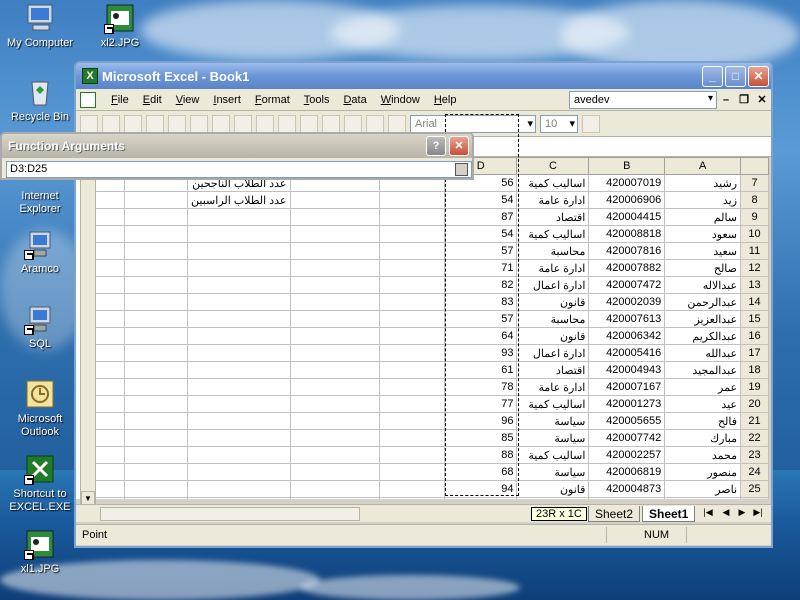  Describe the element at coordinates (354, 100) in the screenshot. I see `menu-data: Data` at that location.